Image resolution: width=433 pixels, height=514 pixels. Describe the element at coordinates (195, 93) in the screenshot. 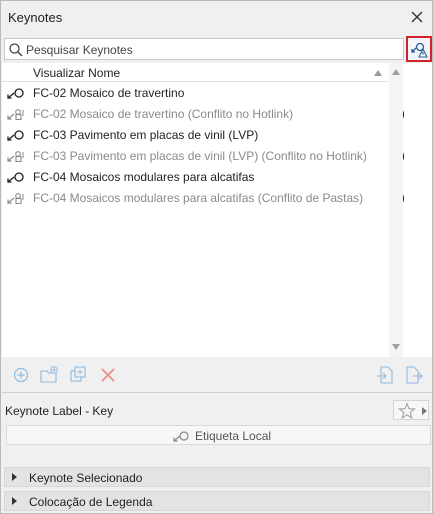

I see `keynote-row: FC-02 Mosaico de travertino` at that location.